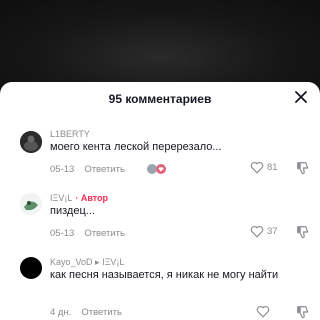  I want to click on like-count: 81, so click(272, 167).